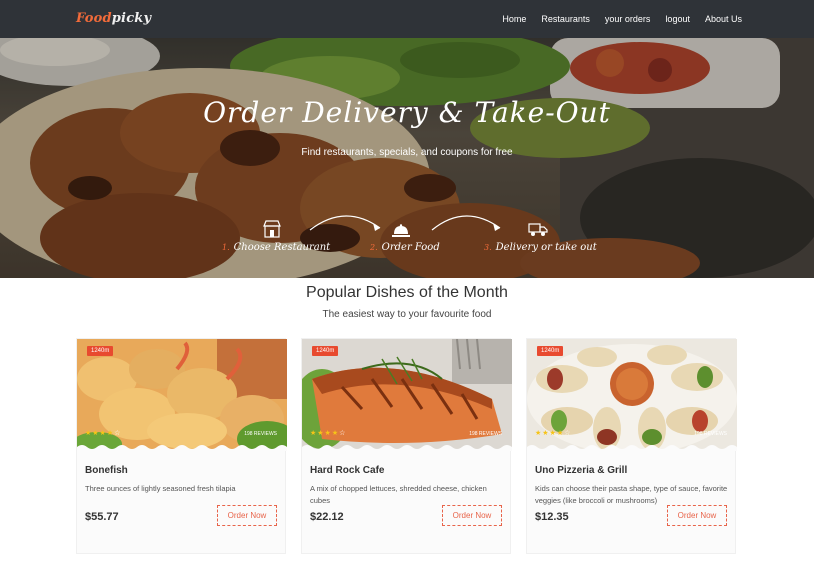 This screenshot has height=562, width=814. What do you see at coordinates (131, 18) in the screenshot?
I see `brand-name-picky: picky` at bounding box center [131, 18].